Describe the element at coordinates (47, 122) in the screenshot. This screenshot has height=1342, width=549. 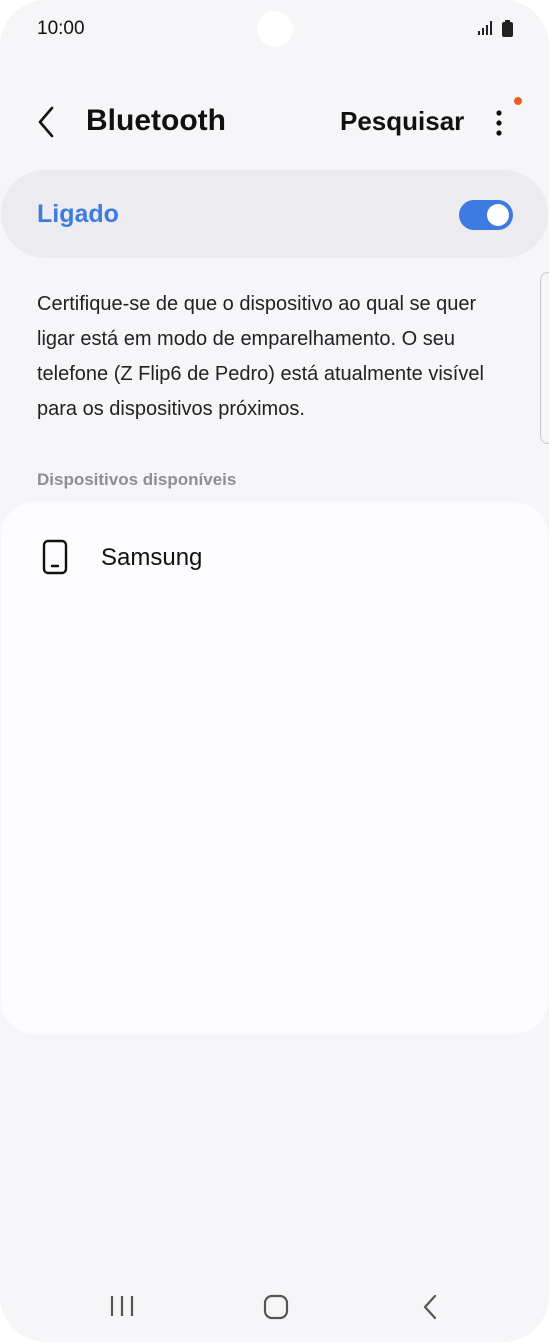
I see `chevron-left-icon` at that location.